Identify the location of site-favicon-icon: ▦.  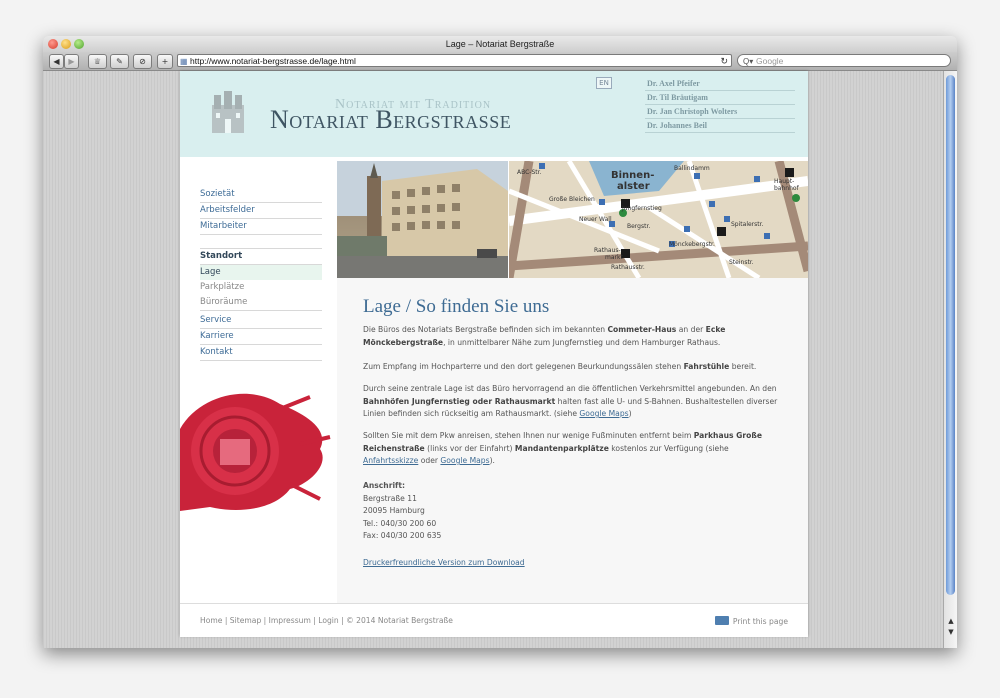
(184, 61).